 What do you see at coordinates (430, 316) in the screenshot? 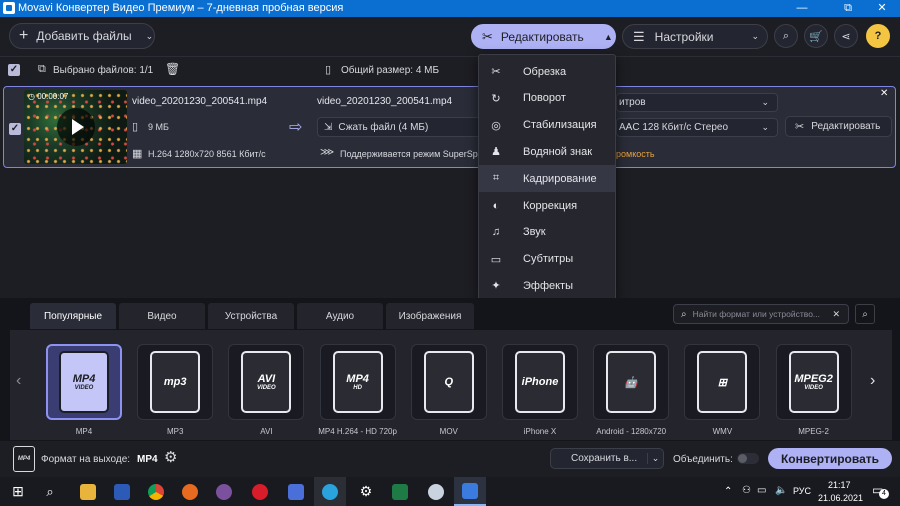
I see `format-tab-4: Изображения` at bounding box center [430, 316].